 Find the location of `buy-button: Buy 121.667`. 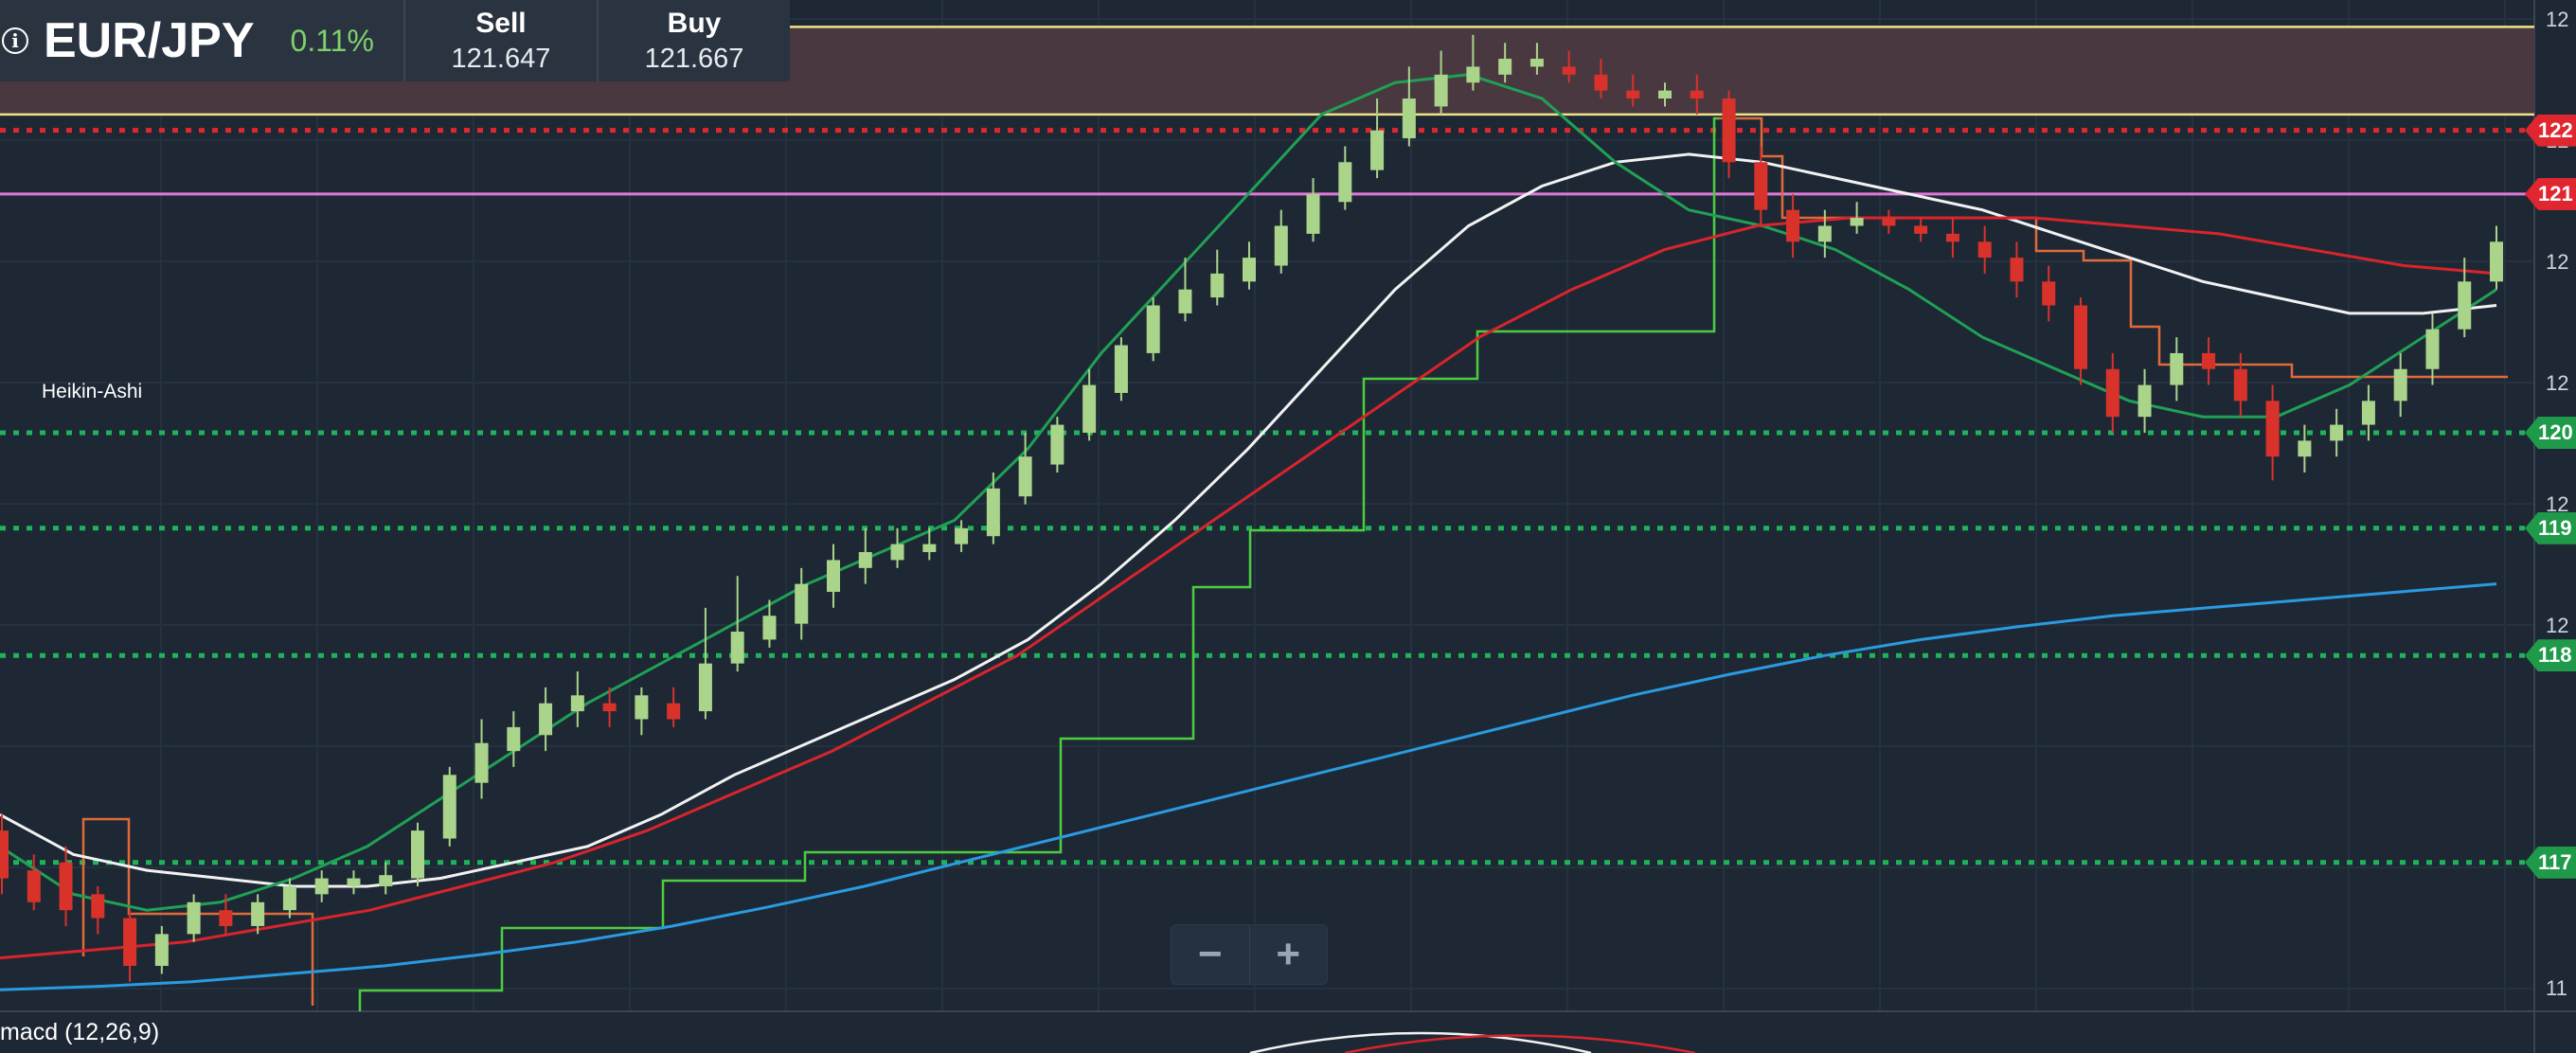

buy-button: Buy 121.667 is located at coordinates (693, 40).